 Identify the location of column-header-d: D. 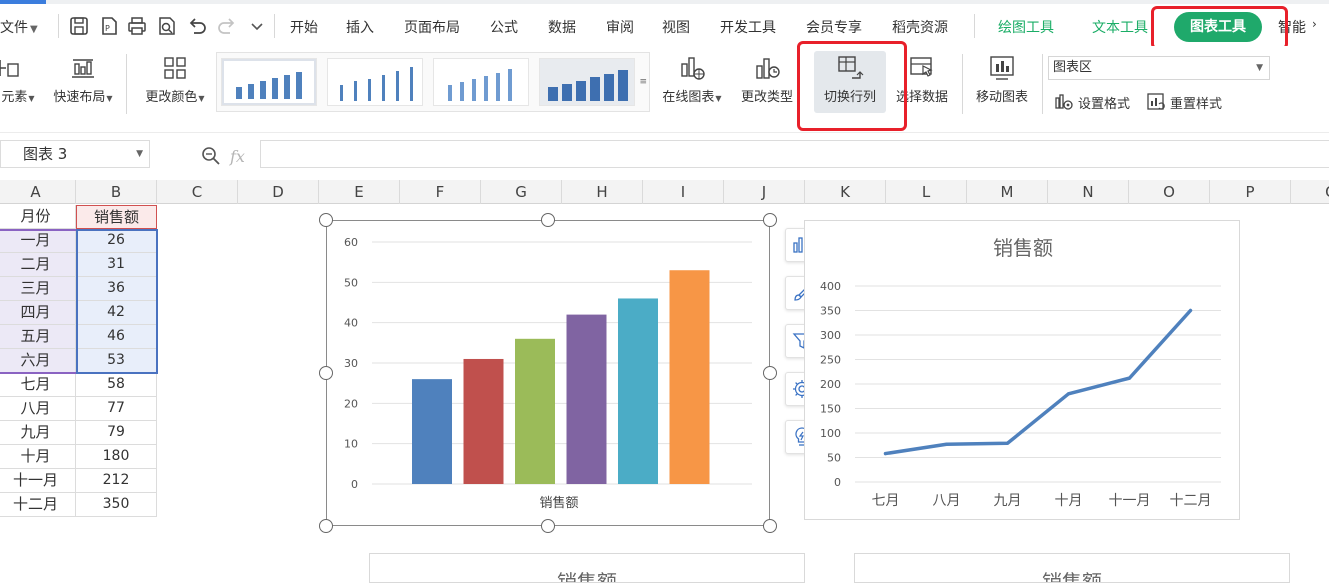
(278, 192).